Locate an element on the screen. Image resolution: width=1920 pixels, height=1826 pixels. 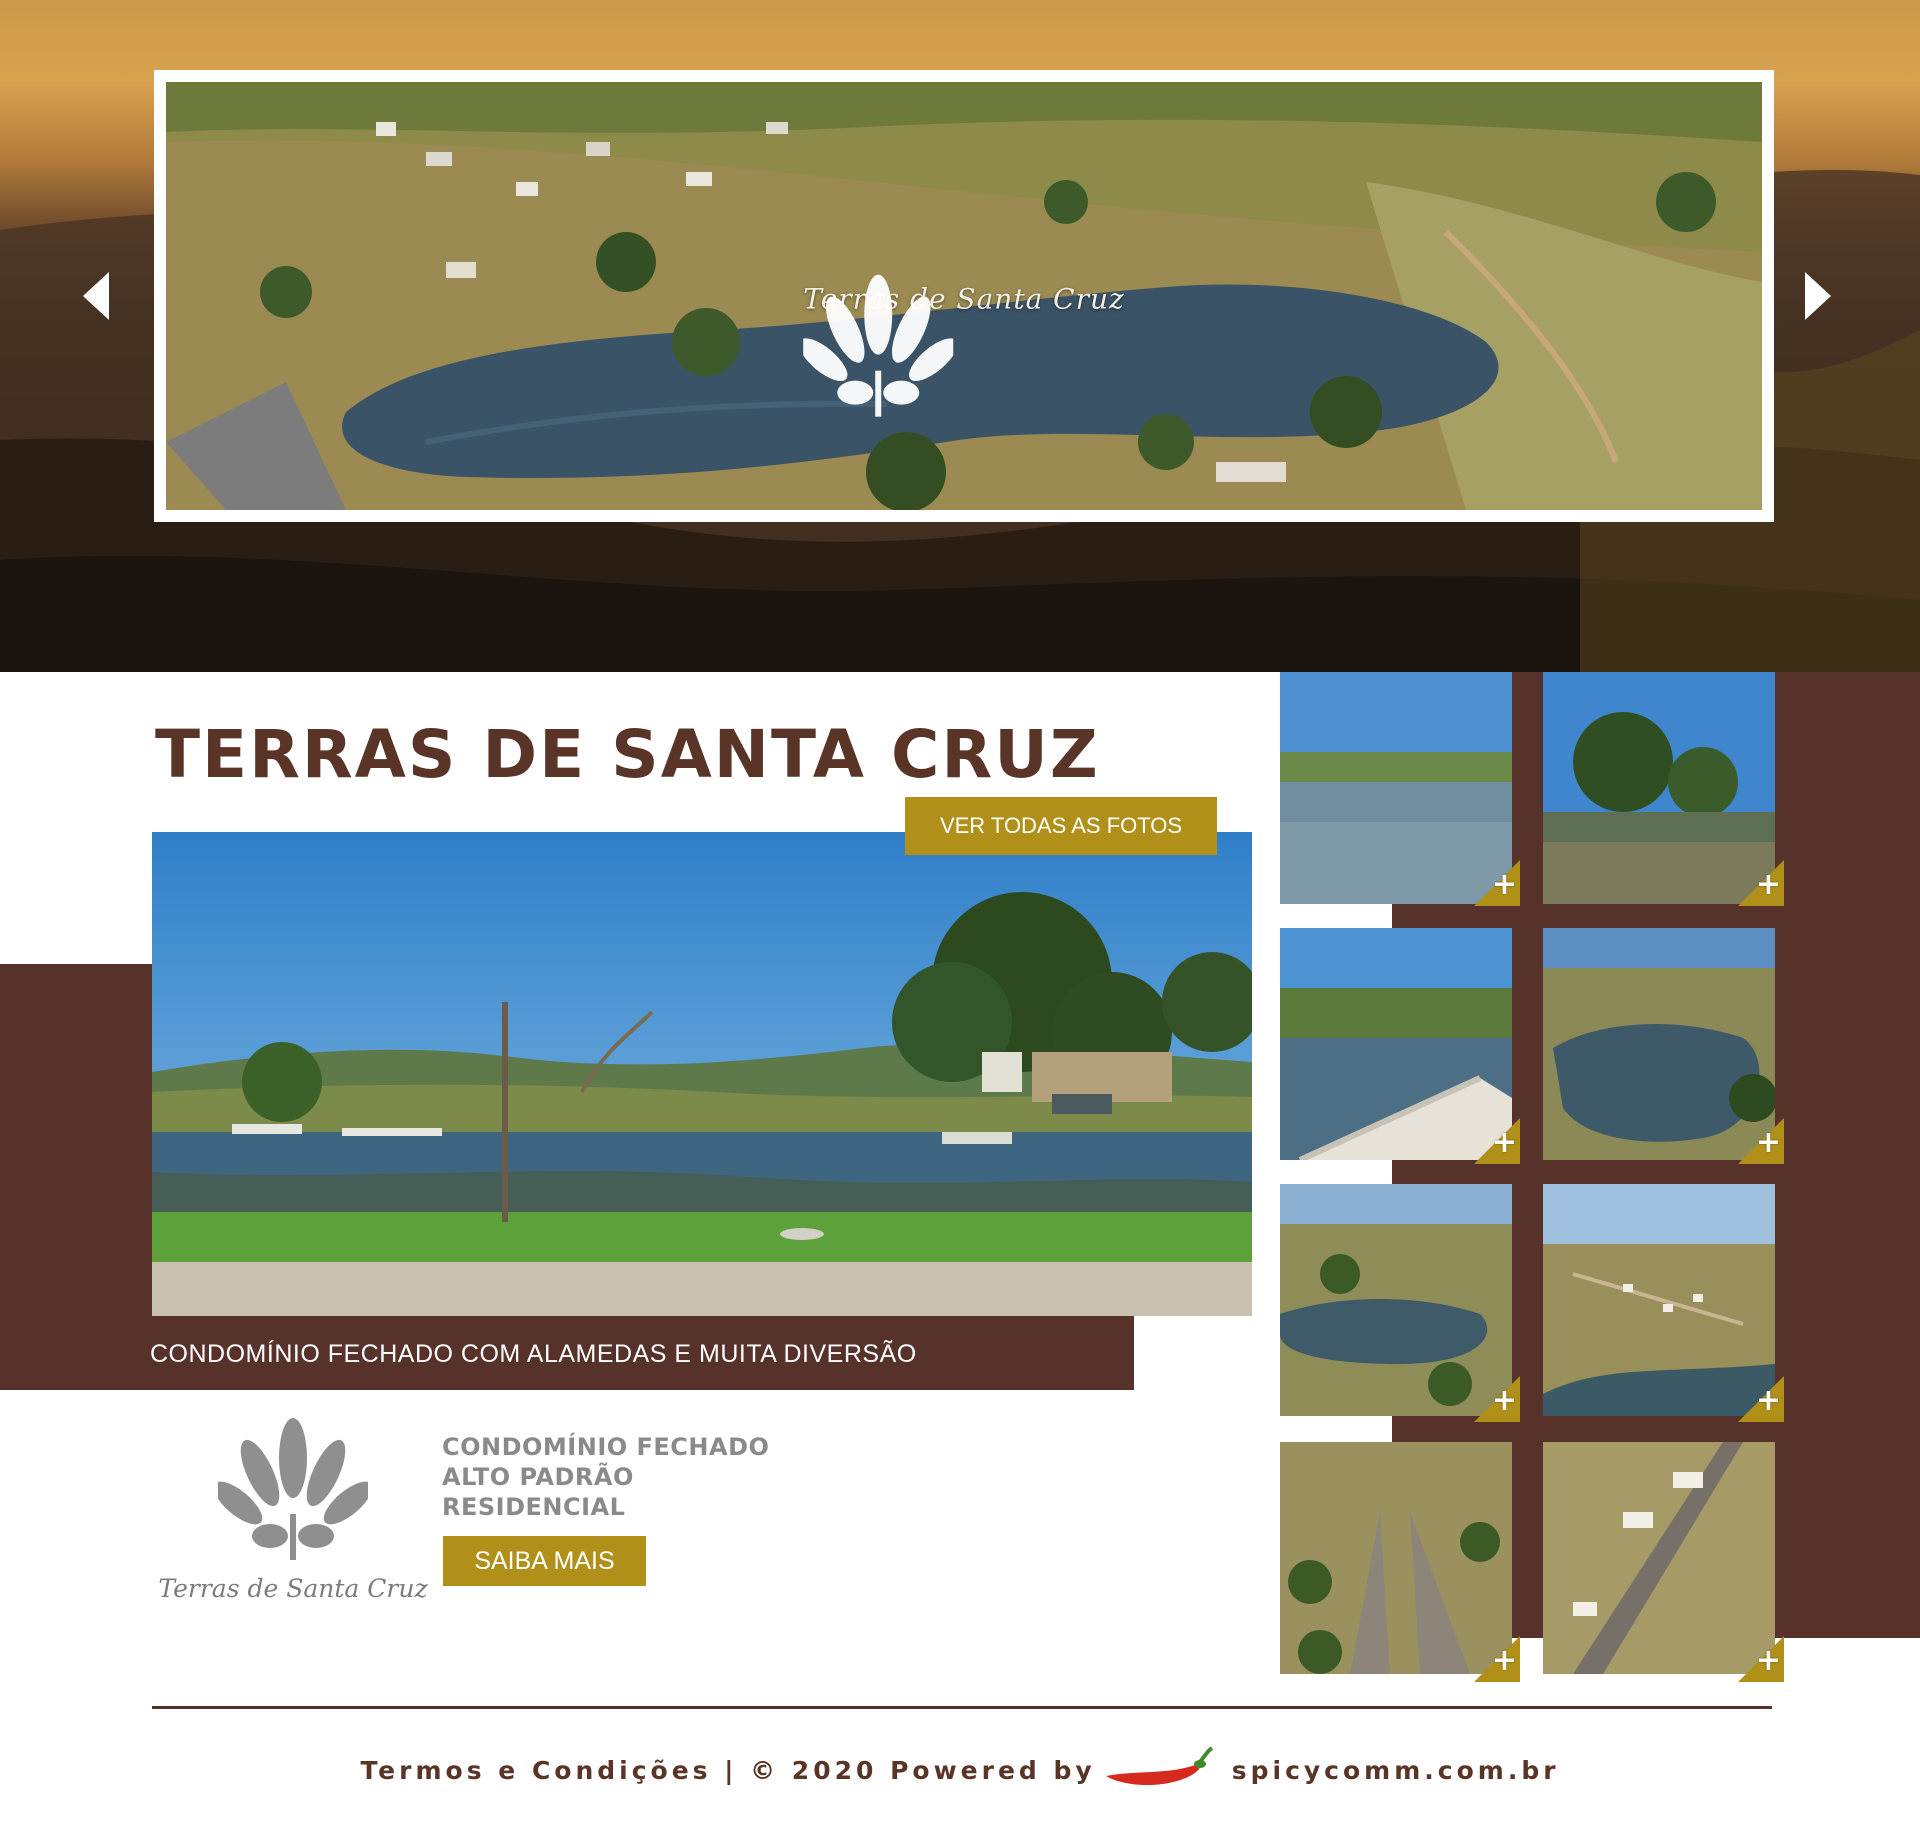
info-line-2: ALTO PADRÃO is located at coordinates (538, 1477).